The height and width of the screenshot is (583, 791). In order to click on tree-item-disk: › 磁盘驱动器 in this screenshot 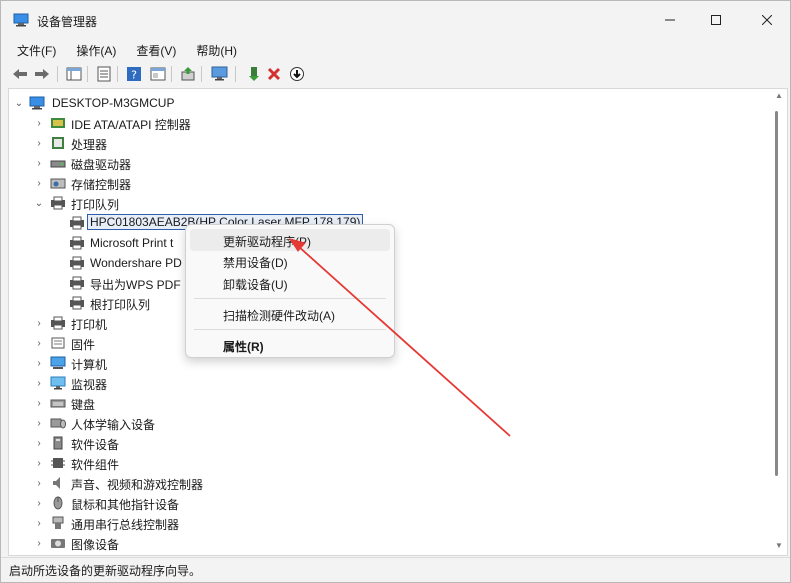, I will do `click(389, 163)`.